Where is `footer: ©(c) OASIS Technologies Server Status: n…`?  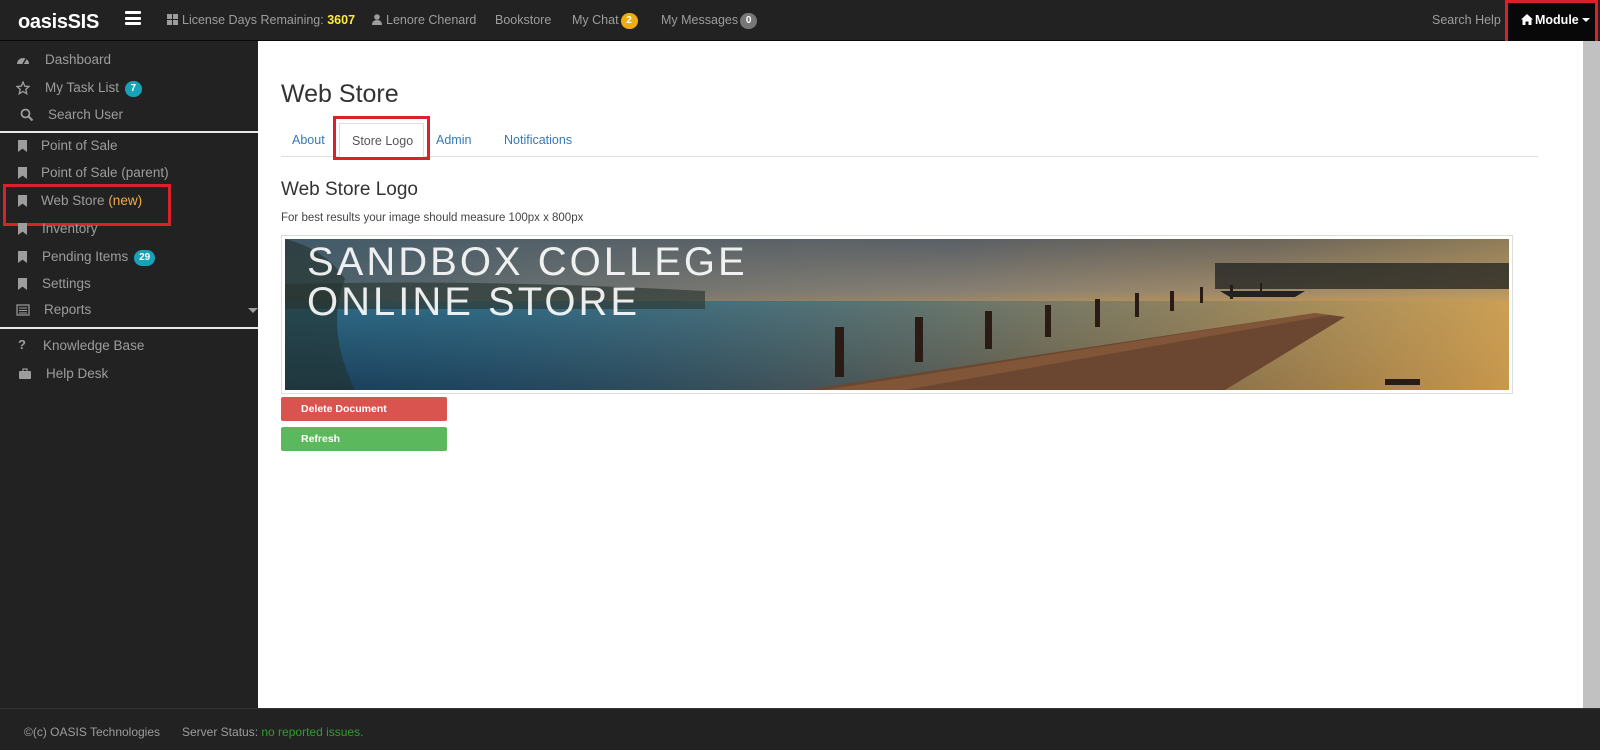 footer: ©(c) OASIS Technologies Server Status: n… is located at coordinates (800, 729).